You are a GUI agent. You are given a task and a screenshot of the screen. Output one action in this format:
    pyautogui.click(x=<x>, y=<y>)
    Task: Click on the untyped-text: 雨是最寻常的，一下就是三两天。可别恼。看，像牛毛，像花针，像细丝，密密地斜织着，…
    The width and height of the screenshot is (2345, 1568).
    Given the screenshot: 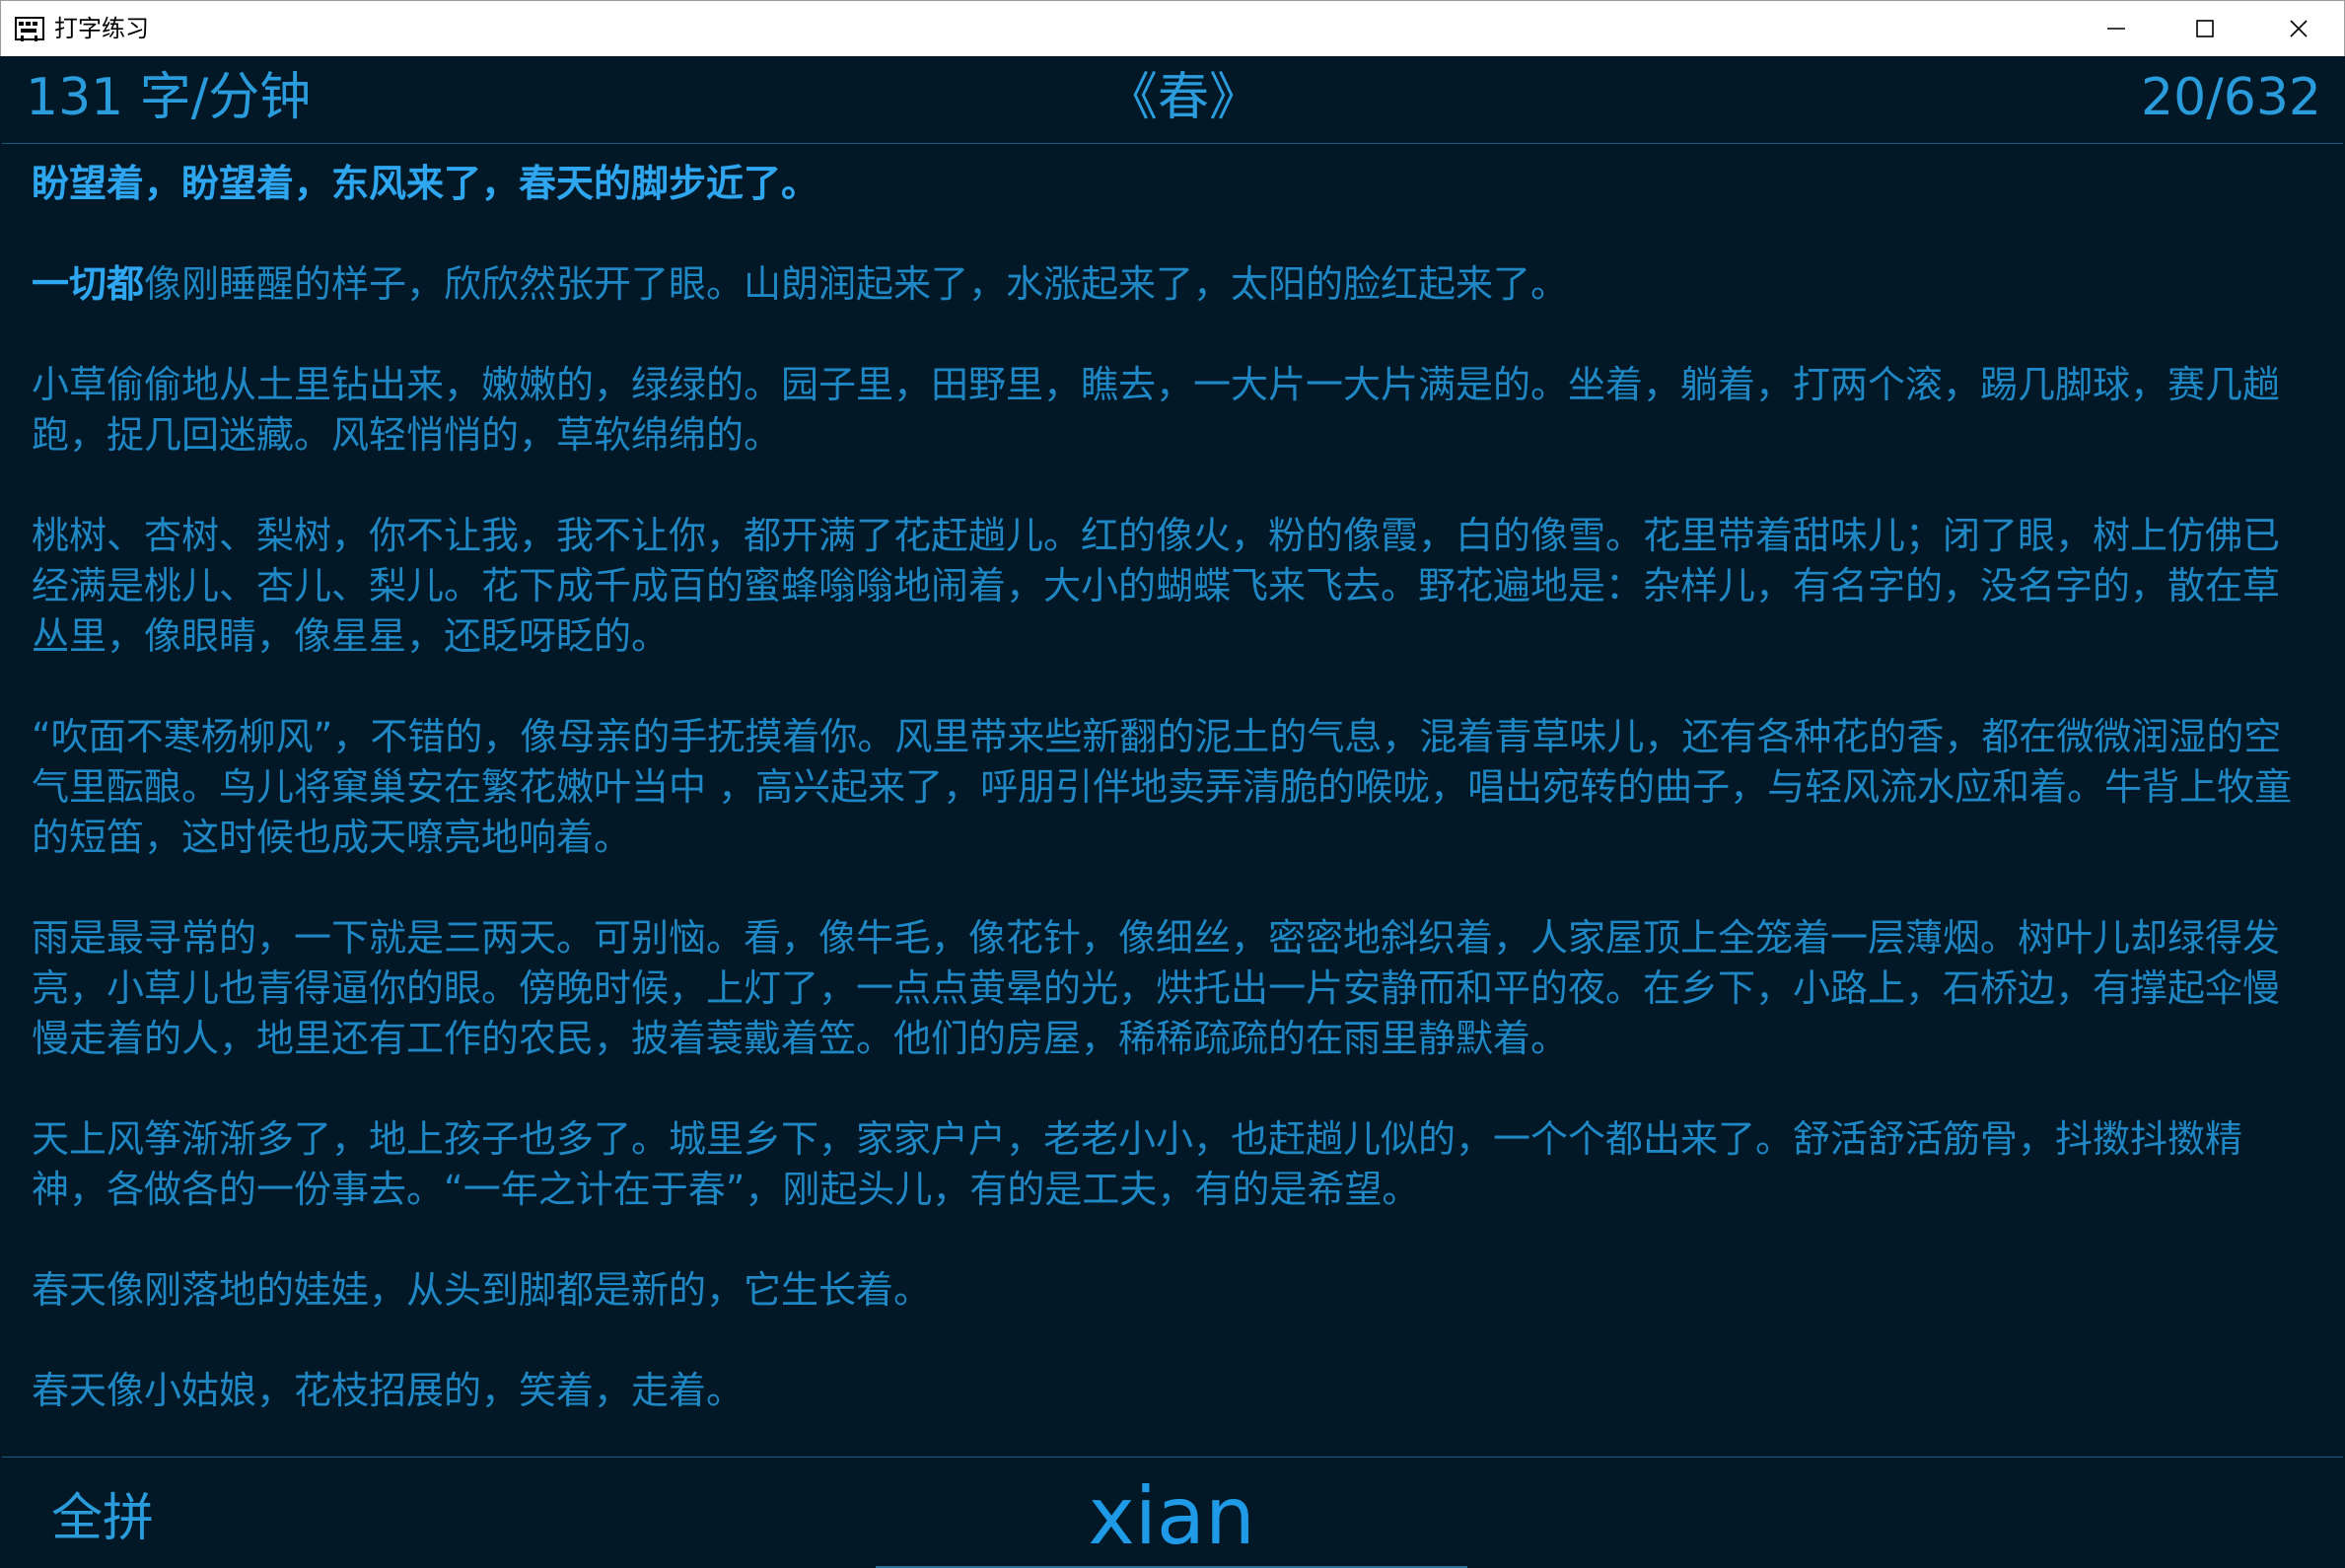 What is the action you would take?
    pyautogui.click(x=1156, y=988)
    